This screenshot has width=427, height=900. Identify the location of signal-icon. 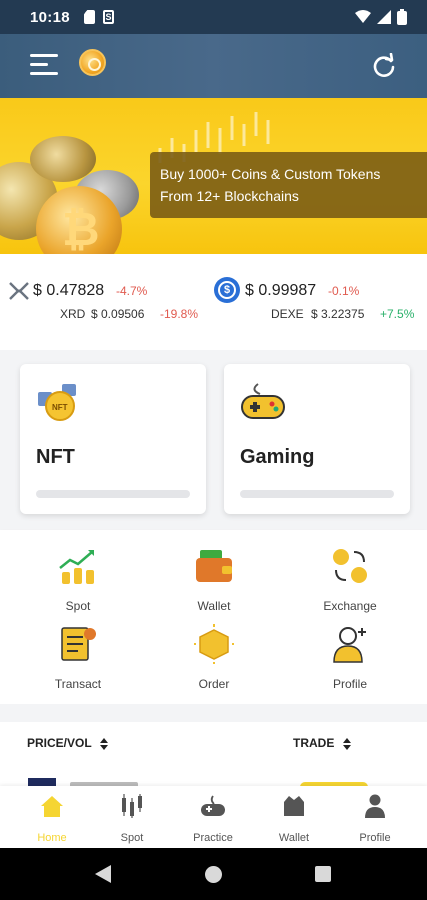
(384, 17).